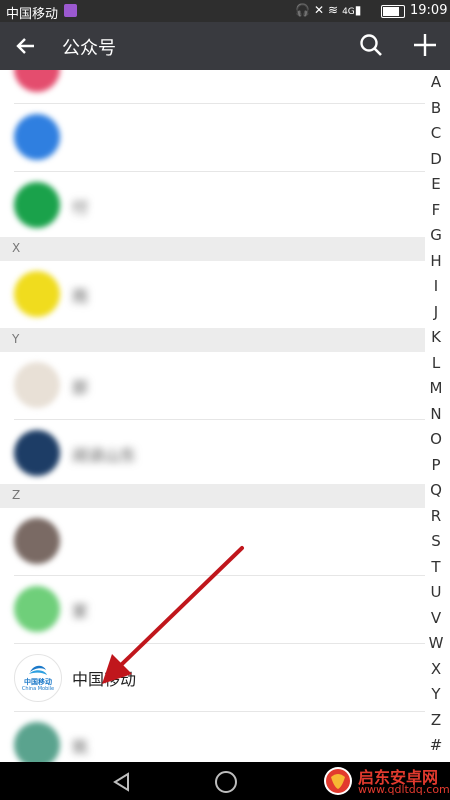 This screenshot has height=800, width=450. I want to click on arrow-left-icon, so click(25, 46).